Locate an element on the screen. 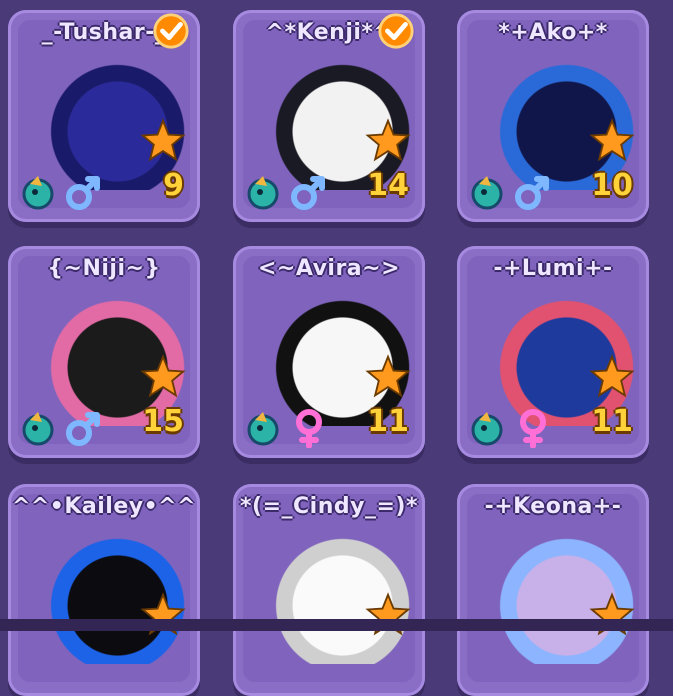  pet-card: <~Avira~> 11 is located at coordinates (329, 352).